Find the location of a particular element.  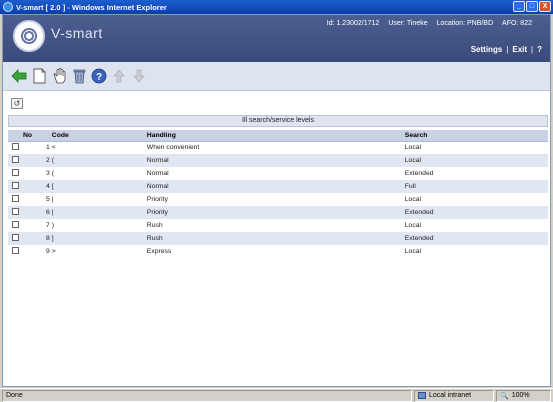

trash-icon is located at coordinates (79, 76).